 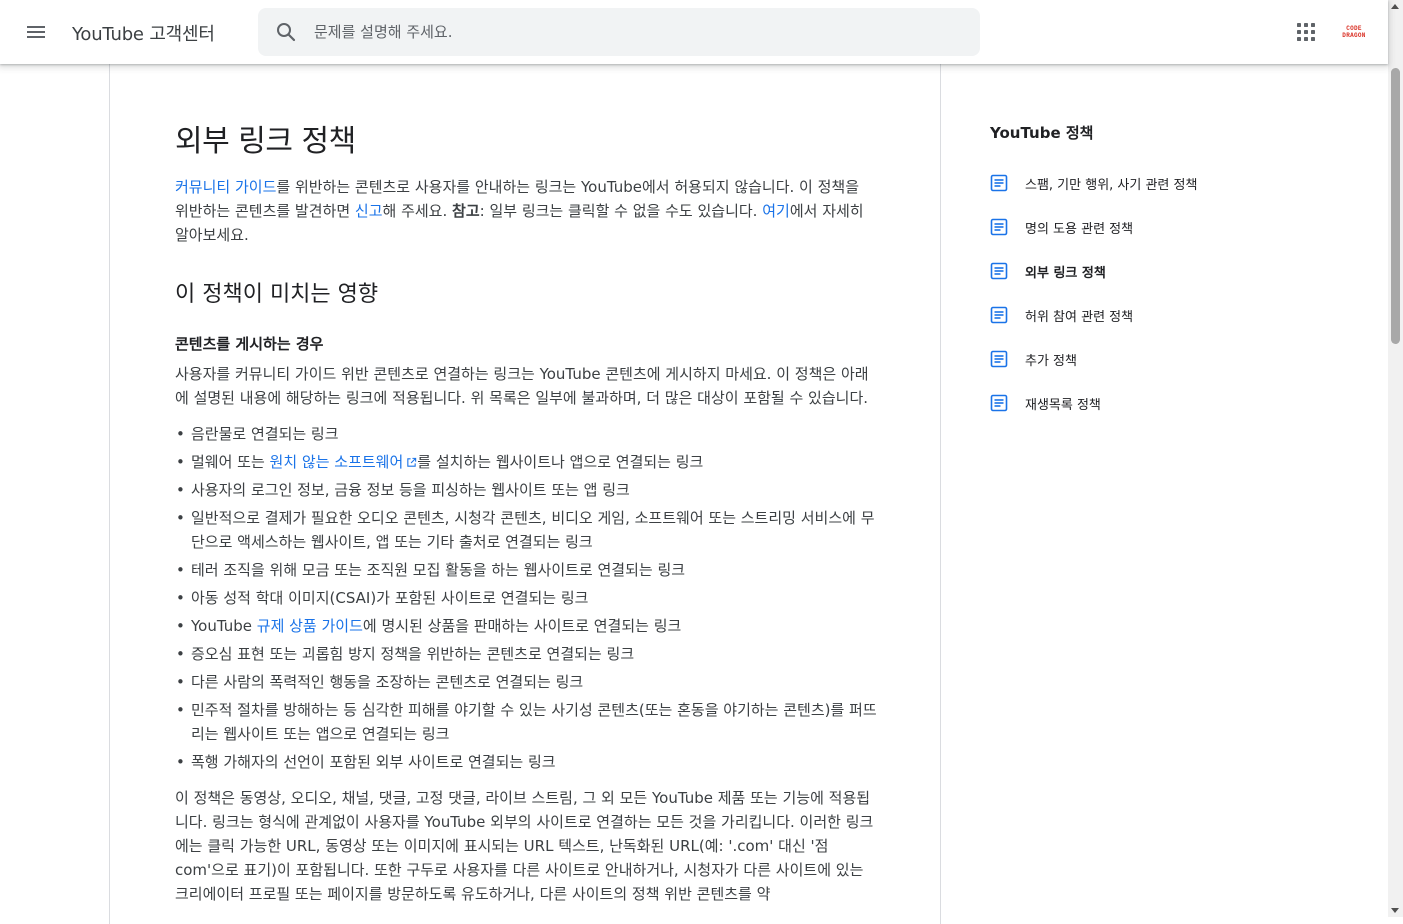 I want to click on search-input, so click(x=639, y=32).